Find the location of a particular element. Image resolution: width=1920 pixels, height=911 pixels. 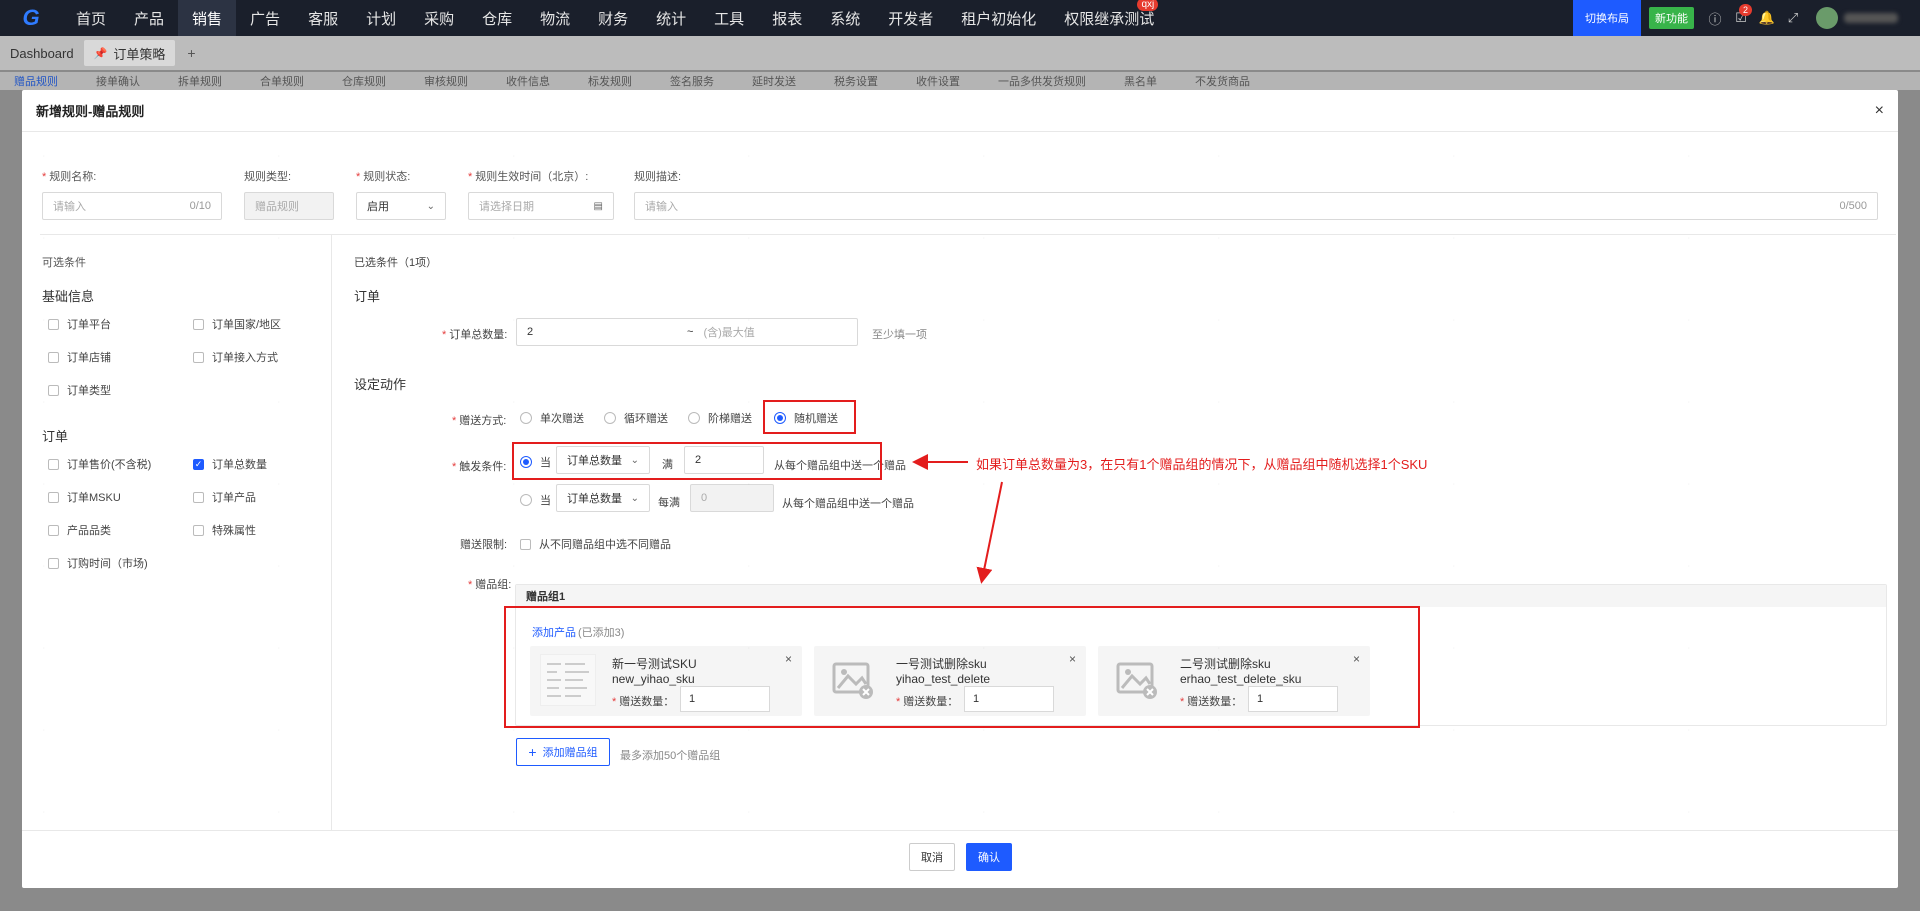

nav-item-label: 财务 is located at coordinates (613, 19).